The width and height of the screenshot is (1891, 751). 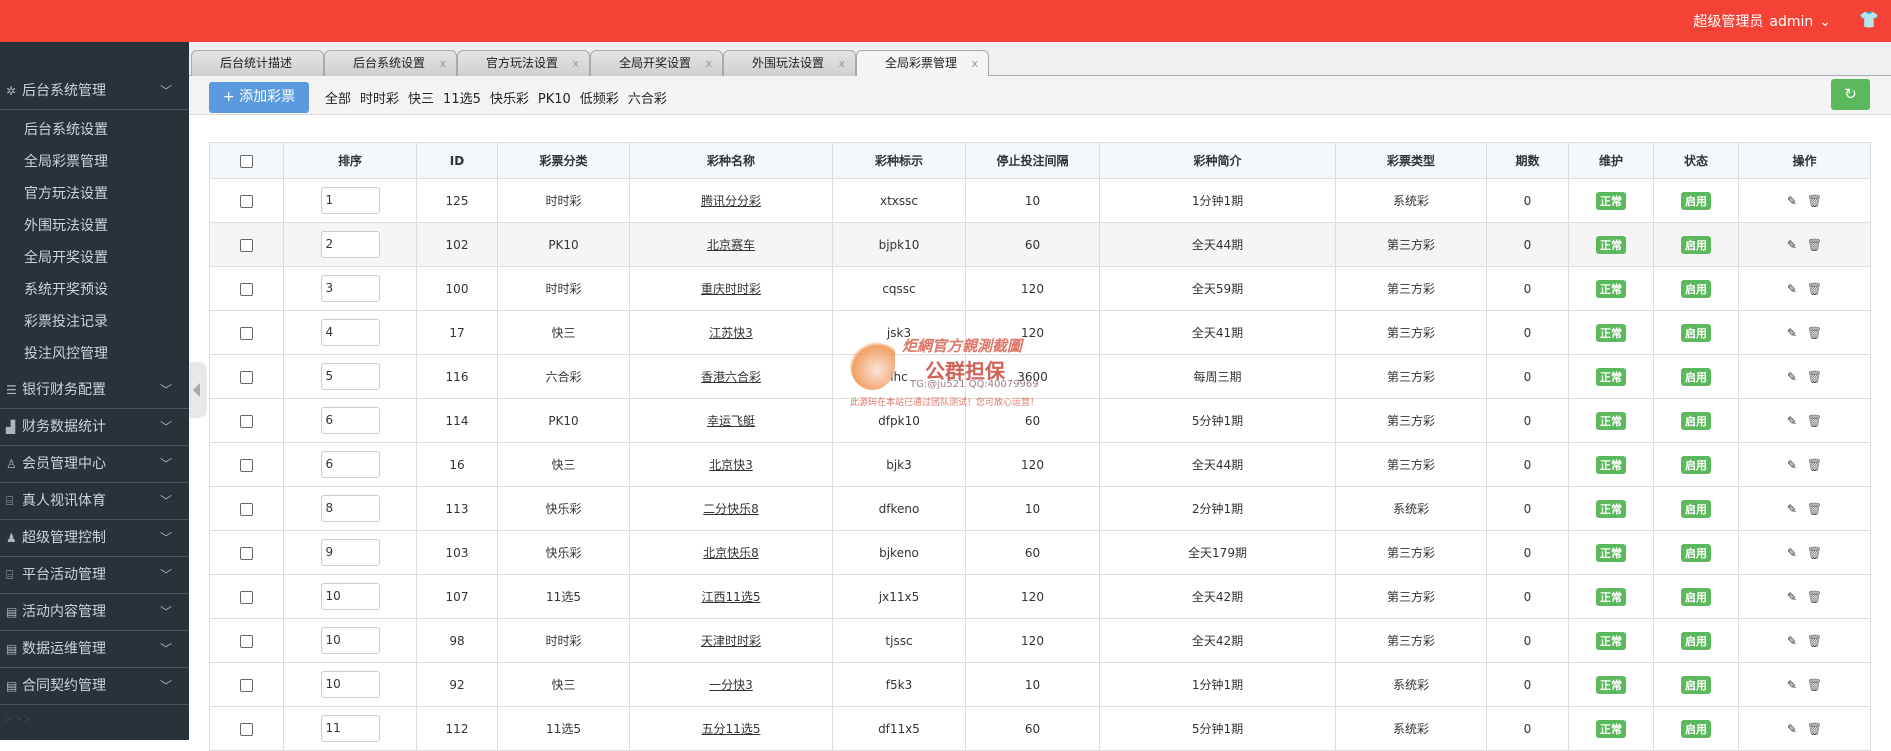 I want to click on sort-input: 9, so click(x=350, y=552).